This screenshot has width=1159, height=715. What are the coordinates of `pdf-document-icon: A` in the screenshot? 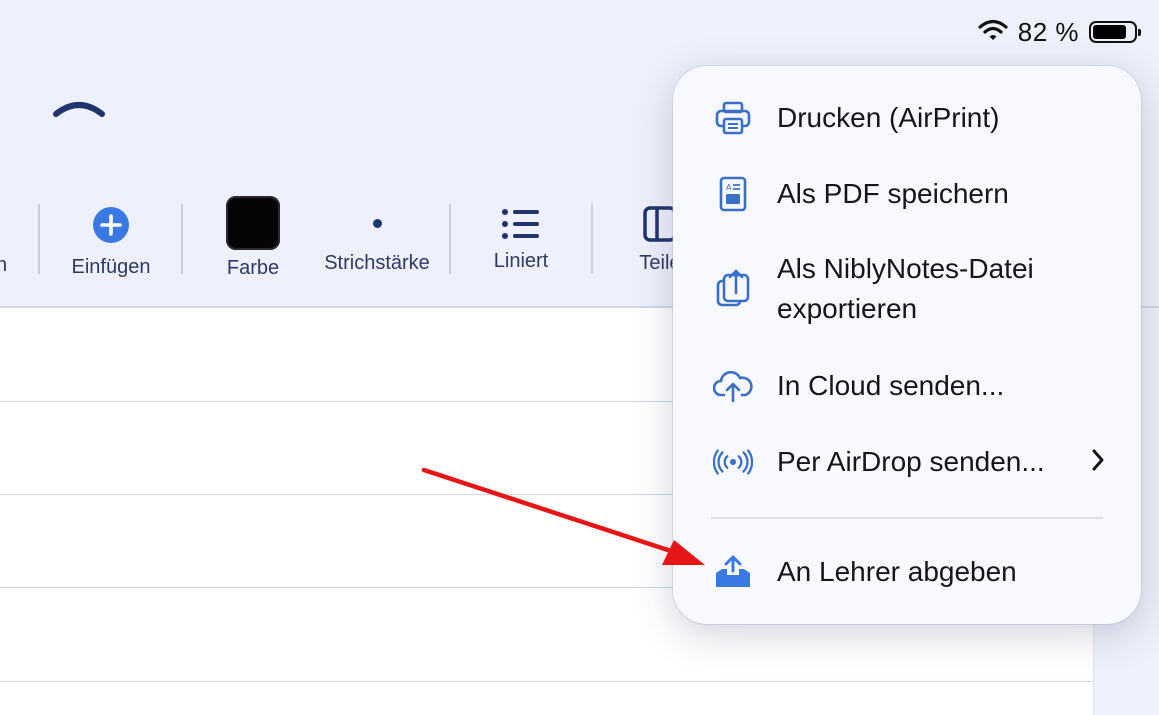 It's located at (733, 194).